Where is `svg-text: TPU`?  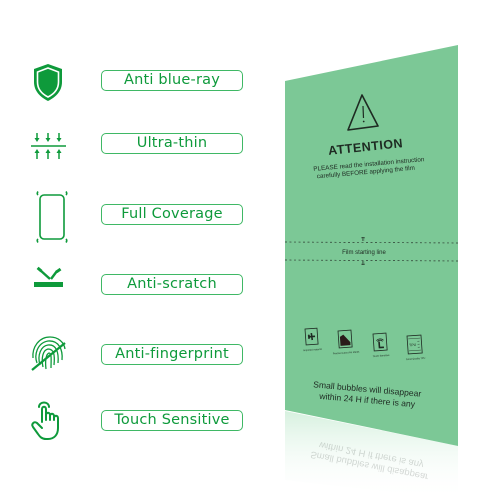
svg-text: TPU is located at coordinates (413, 345).